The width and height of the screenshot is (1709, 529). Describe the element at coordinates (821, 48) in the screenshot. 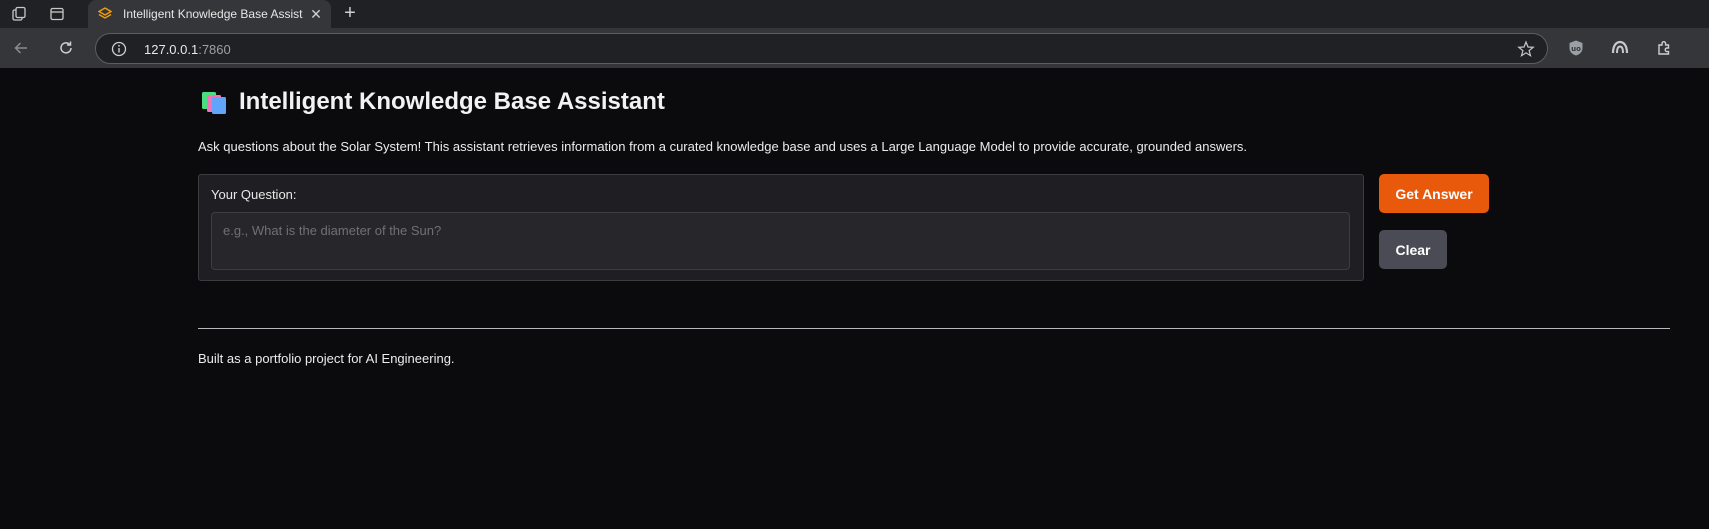

I see `address-bar: 127.0.0.1:7860` at that location.